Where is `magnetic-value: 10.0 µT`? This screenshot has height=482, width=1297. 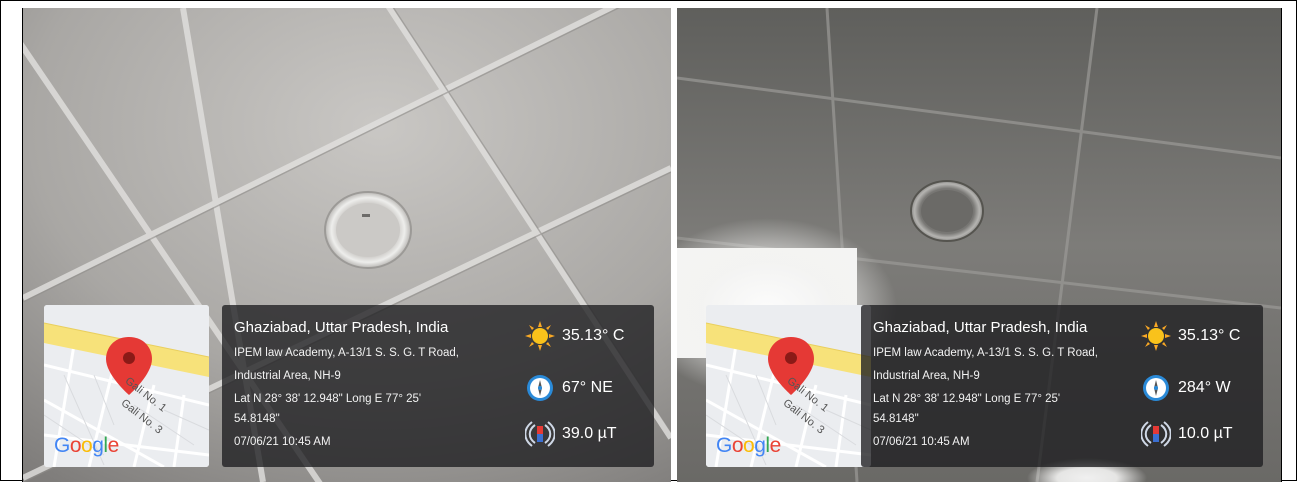 magnetic-value: 10.0 µT is located at coordinates (1205, 433).